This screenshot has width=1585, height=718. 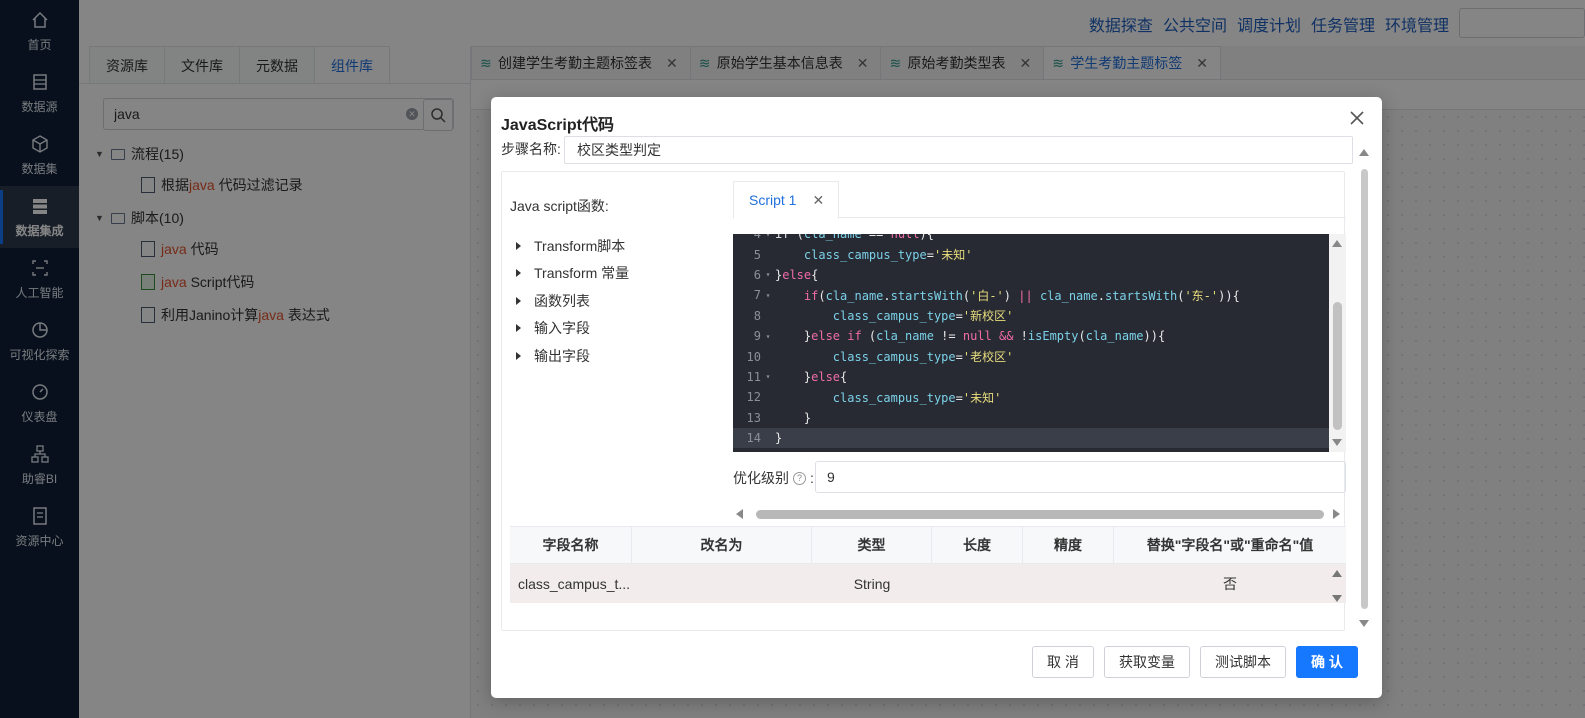 I want to click on line-number: 9, so click(x=757, y=336).